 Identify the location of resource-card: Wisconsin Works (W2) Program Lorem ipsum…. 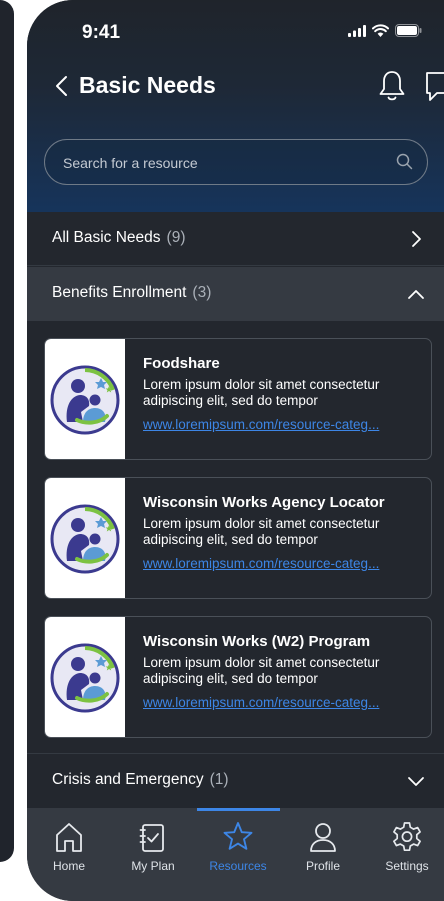
(238, 677).